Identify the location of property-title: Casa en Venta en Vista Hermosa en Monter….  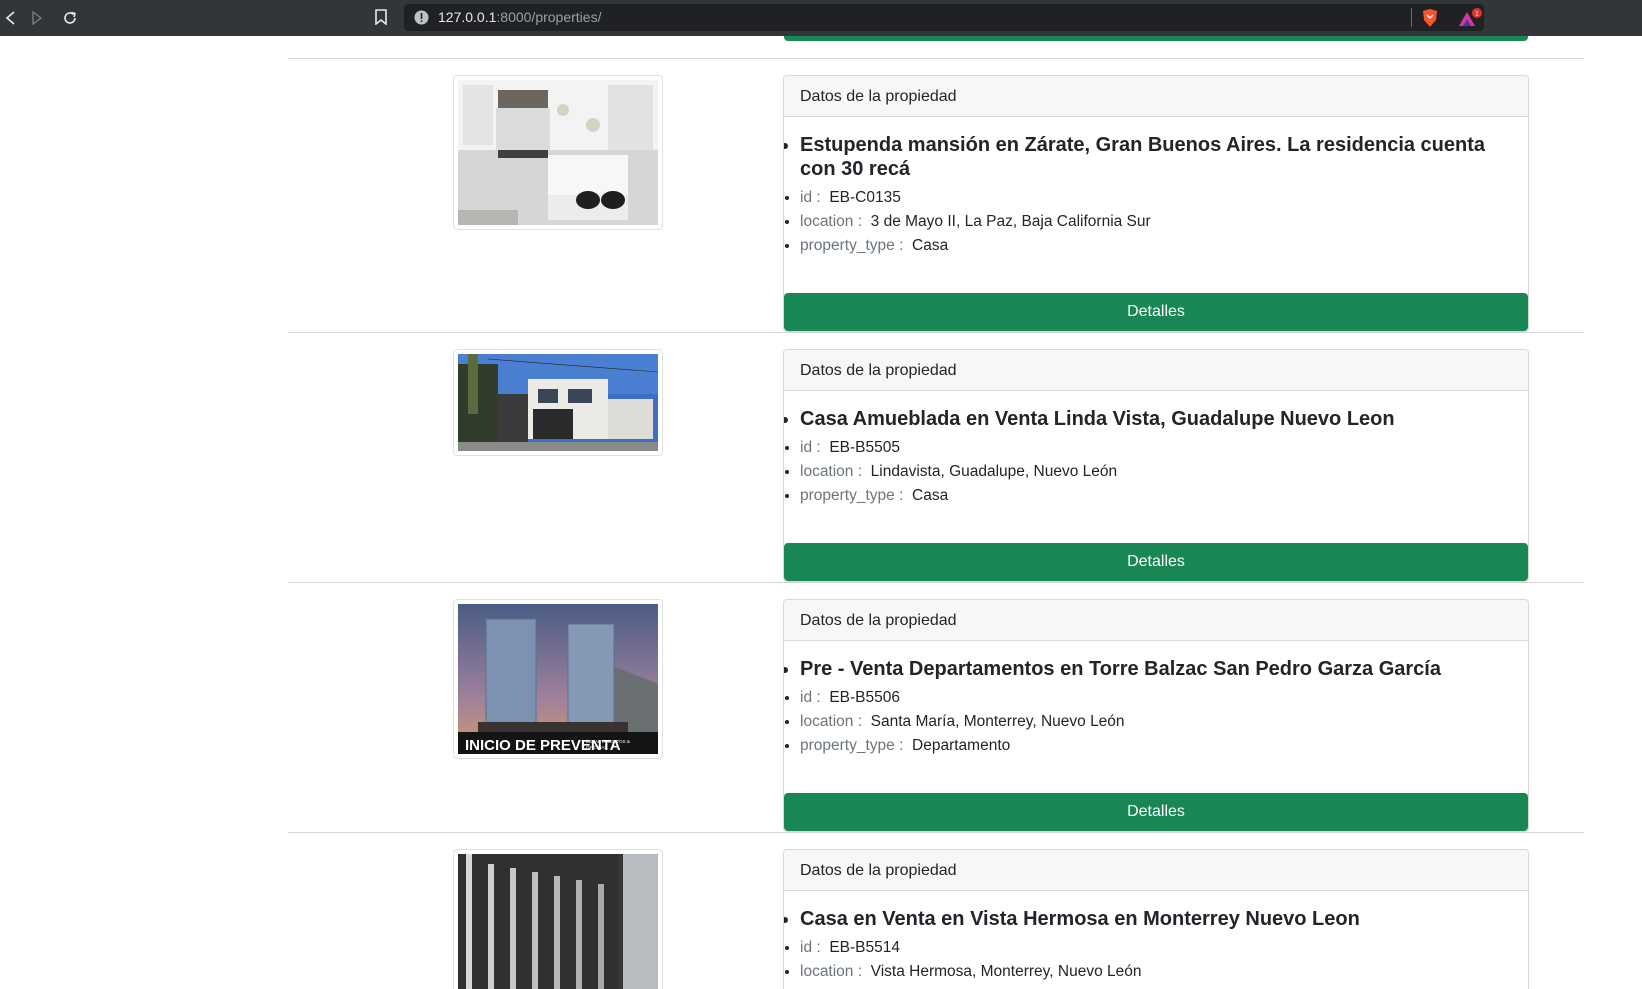
(1164, 919).